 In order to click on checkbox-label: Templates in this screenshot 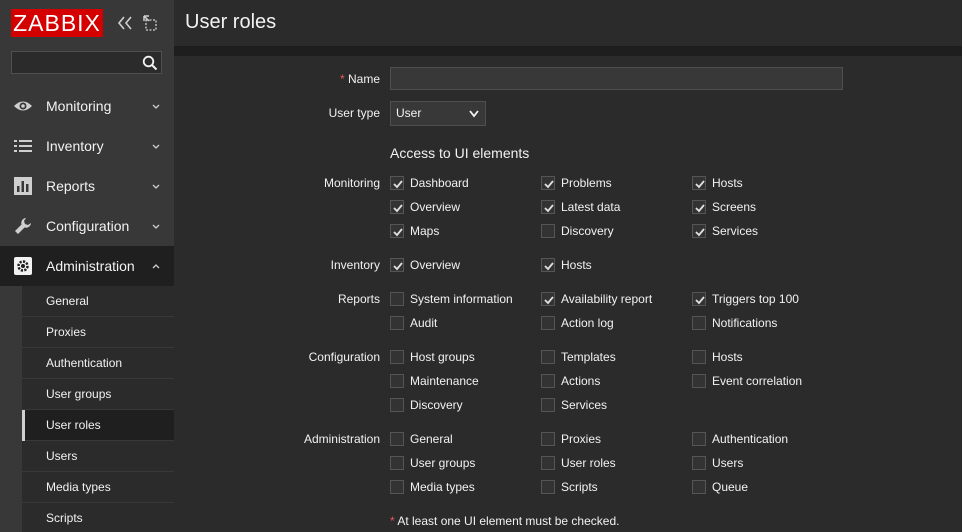, I will do `click(588, 357)`.